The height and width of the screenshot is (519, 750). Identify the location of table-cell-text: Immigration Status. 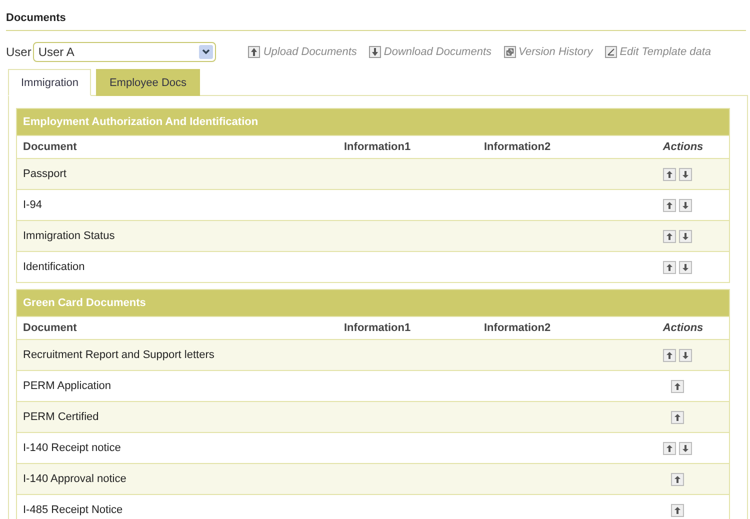
(69, 236).